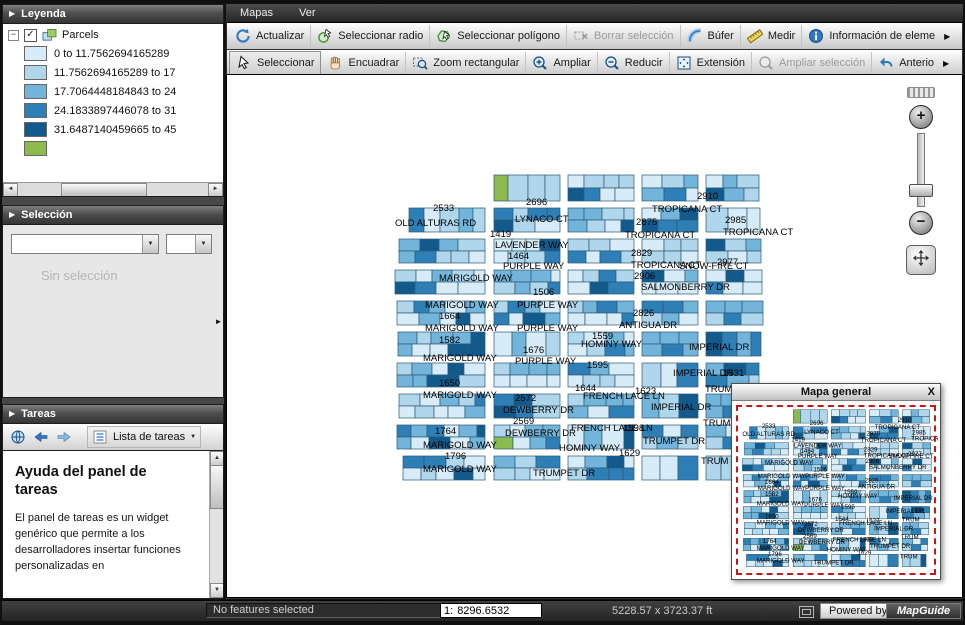  What do you see at coordinates (113, 34) in the screenshot?
I see `legend-layer-row: − ✓ Parcels` at bounding box center [113, 34].